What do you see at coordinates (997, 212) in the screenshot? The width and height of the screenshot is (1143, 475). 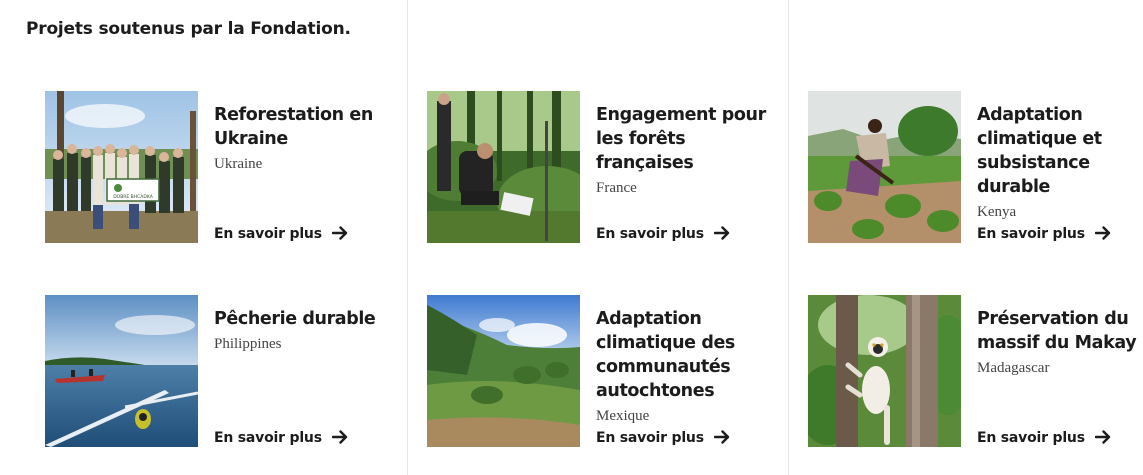 I see `project-country: Kenya` at bounding box center [997, 212].